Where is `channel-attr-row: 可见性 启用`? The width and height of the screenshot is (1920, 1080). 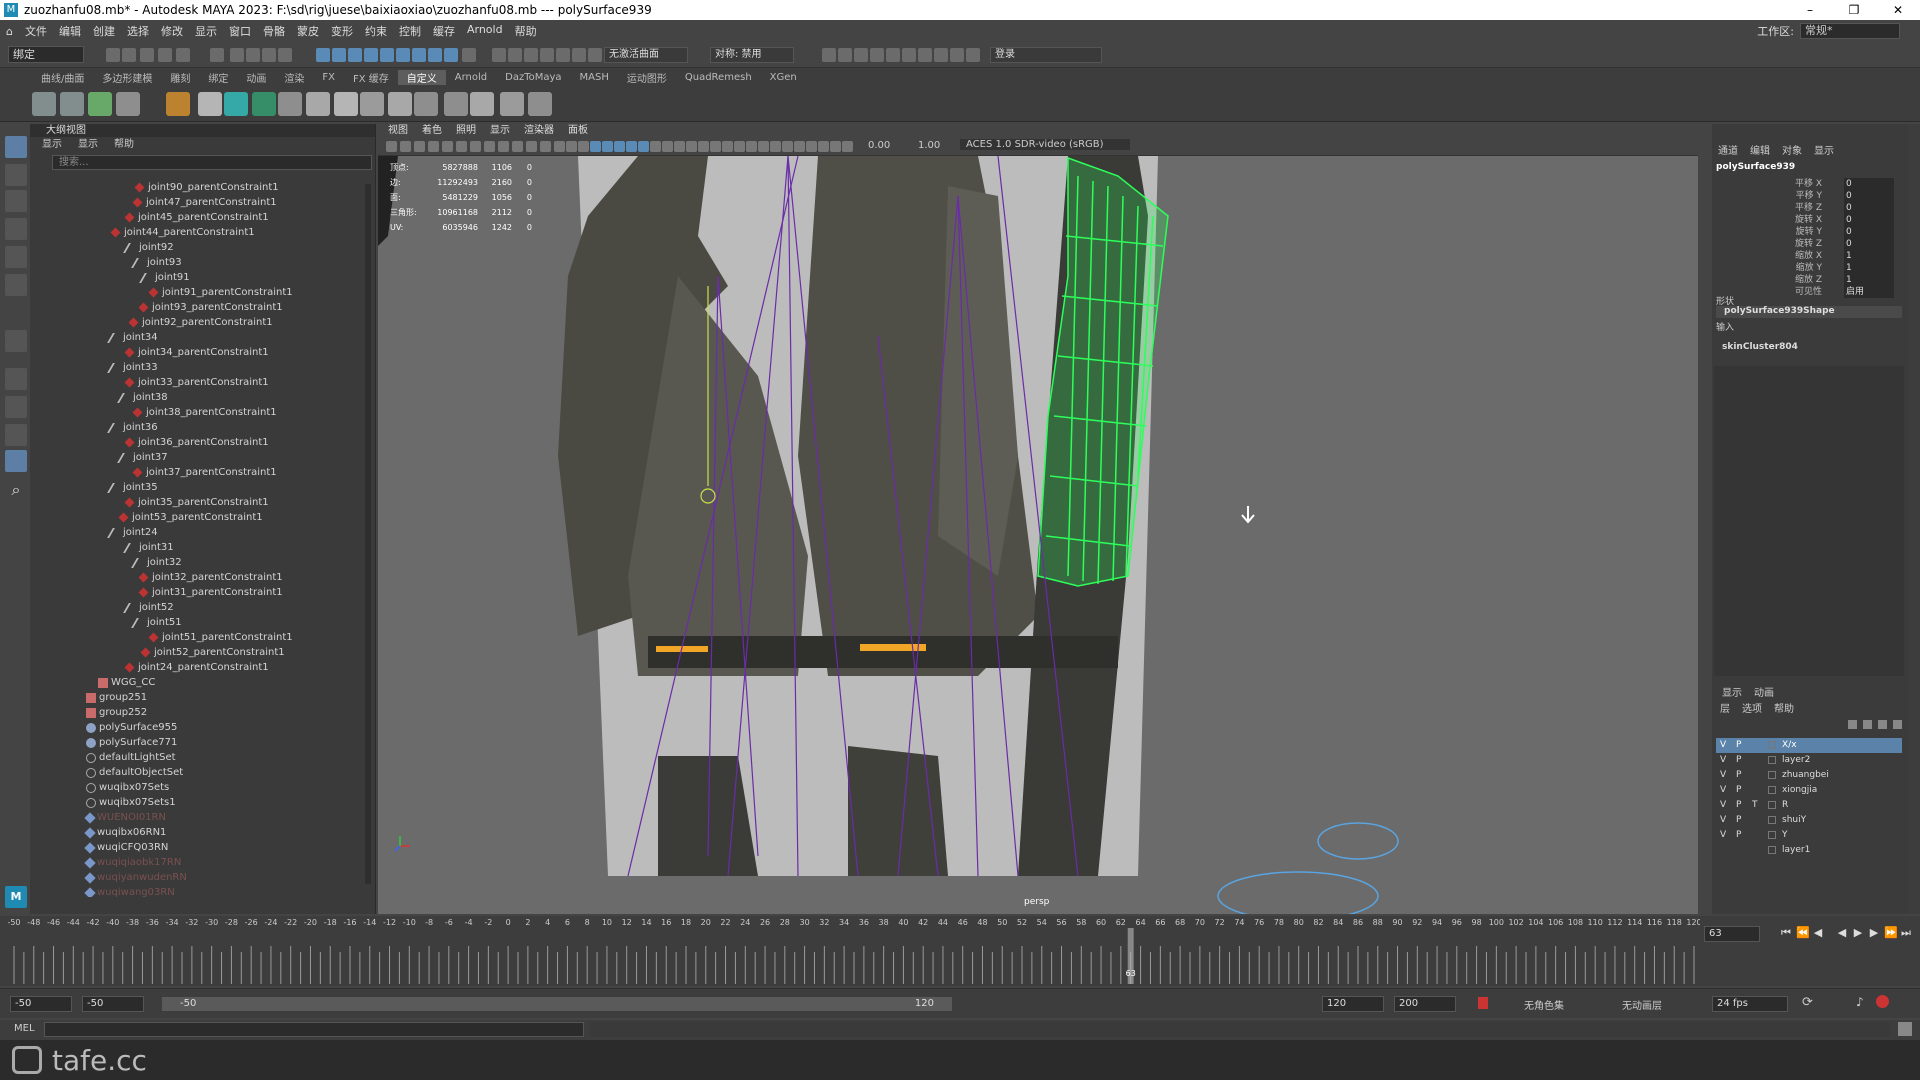
channel-attr-row: 可见性 启用 is located at coordinates (1810, 292).